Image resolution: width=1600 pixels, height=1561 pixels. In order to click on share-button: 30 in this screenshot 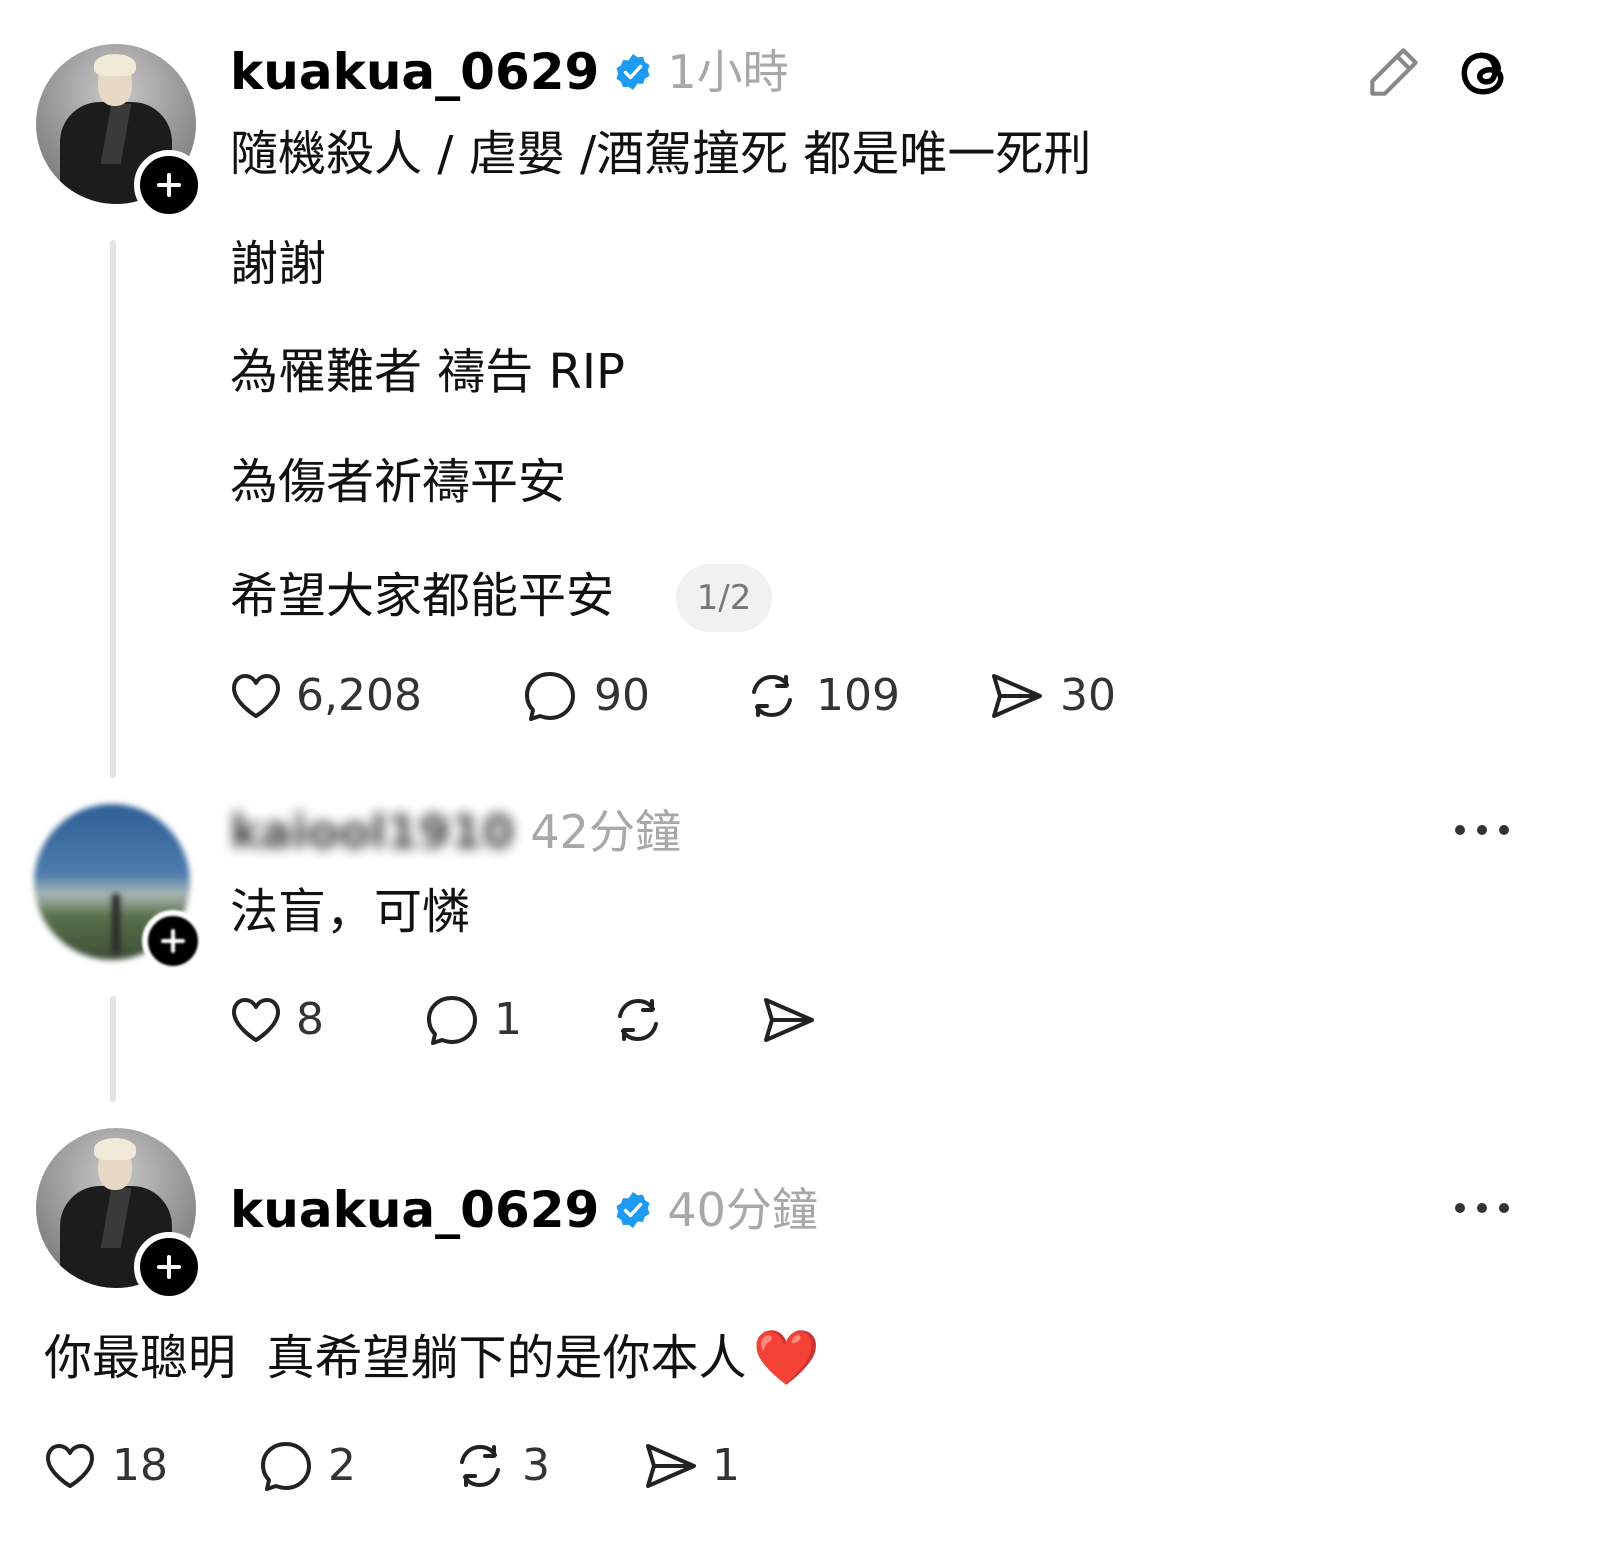, I will do `click(1051, 696)`.